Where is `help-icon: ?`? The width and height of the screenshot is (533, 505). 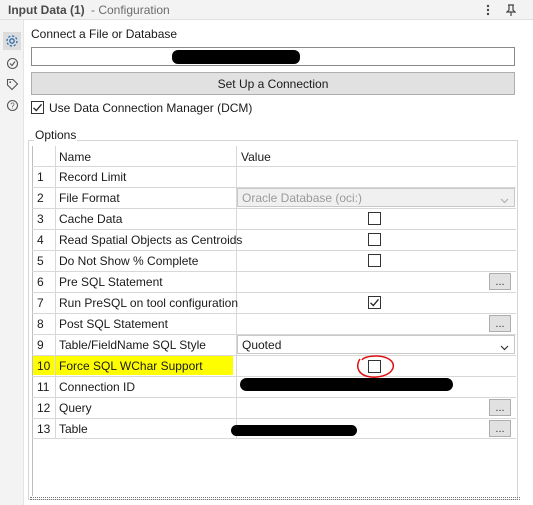
help-icon: ? is located at coordinates (12, 105).